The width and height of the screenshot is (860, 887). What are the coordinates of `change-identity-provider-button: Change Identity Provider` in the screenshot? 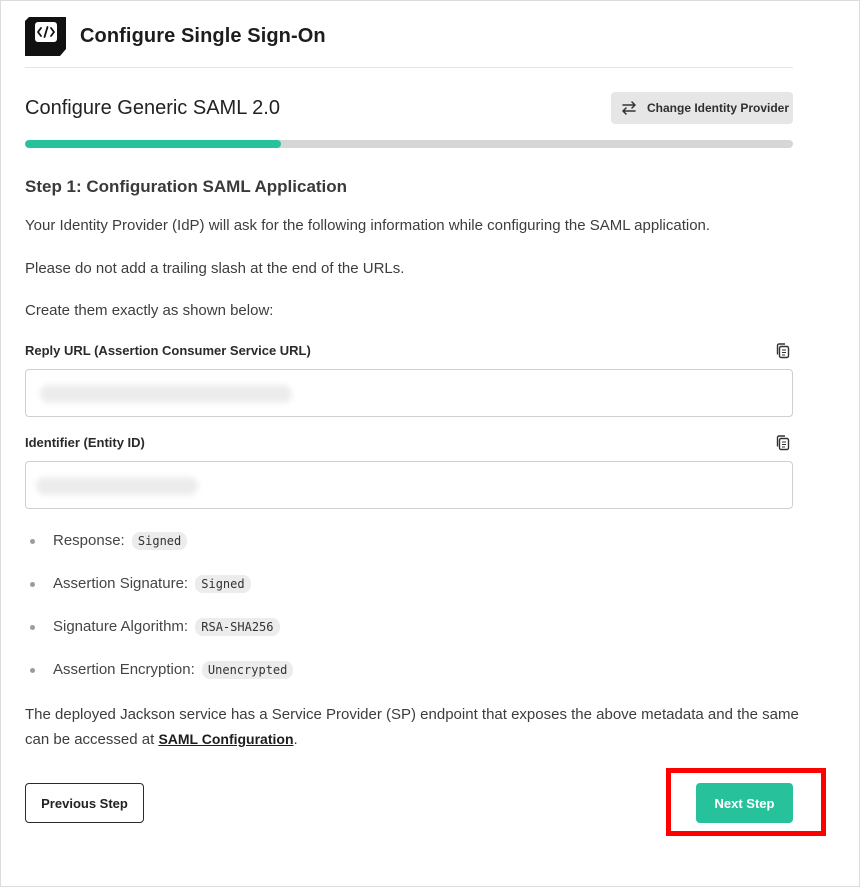 It's located at (702, 108).